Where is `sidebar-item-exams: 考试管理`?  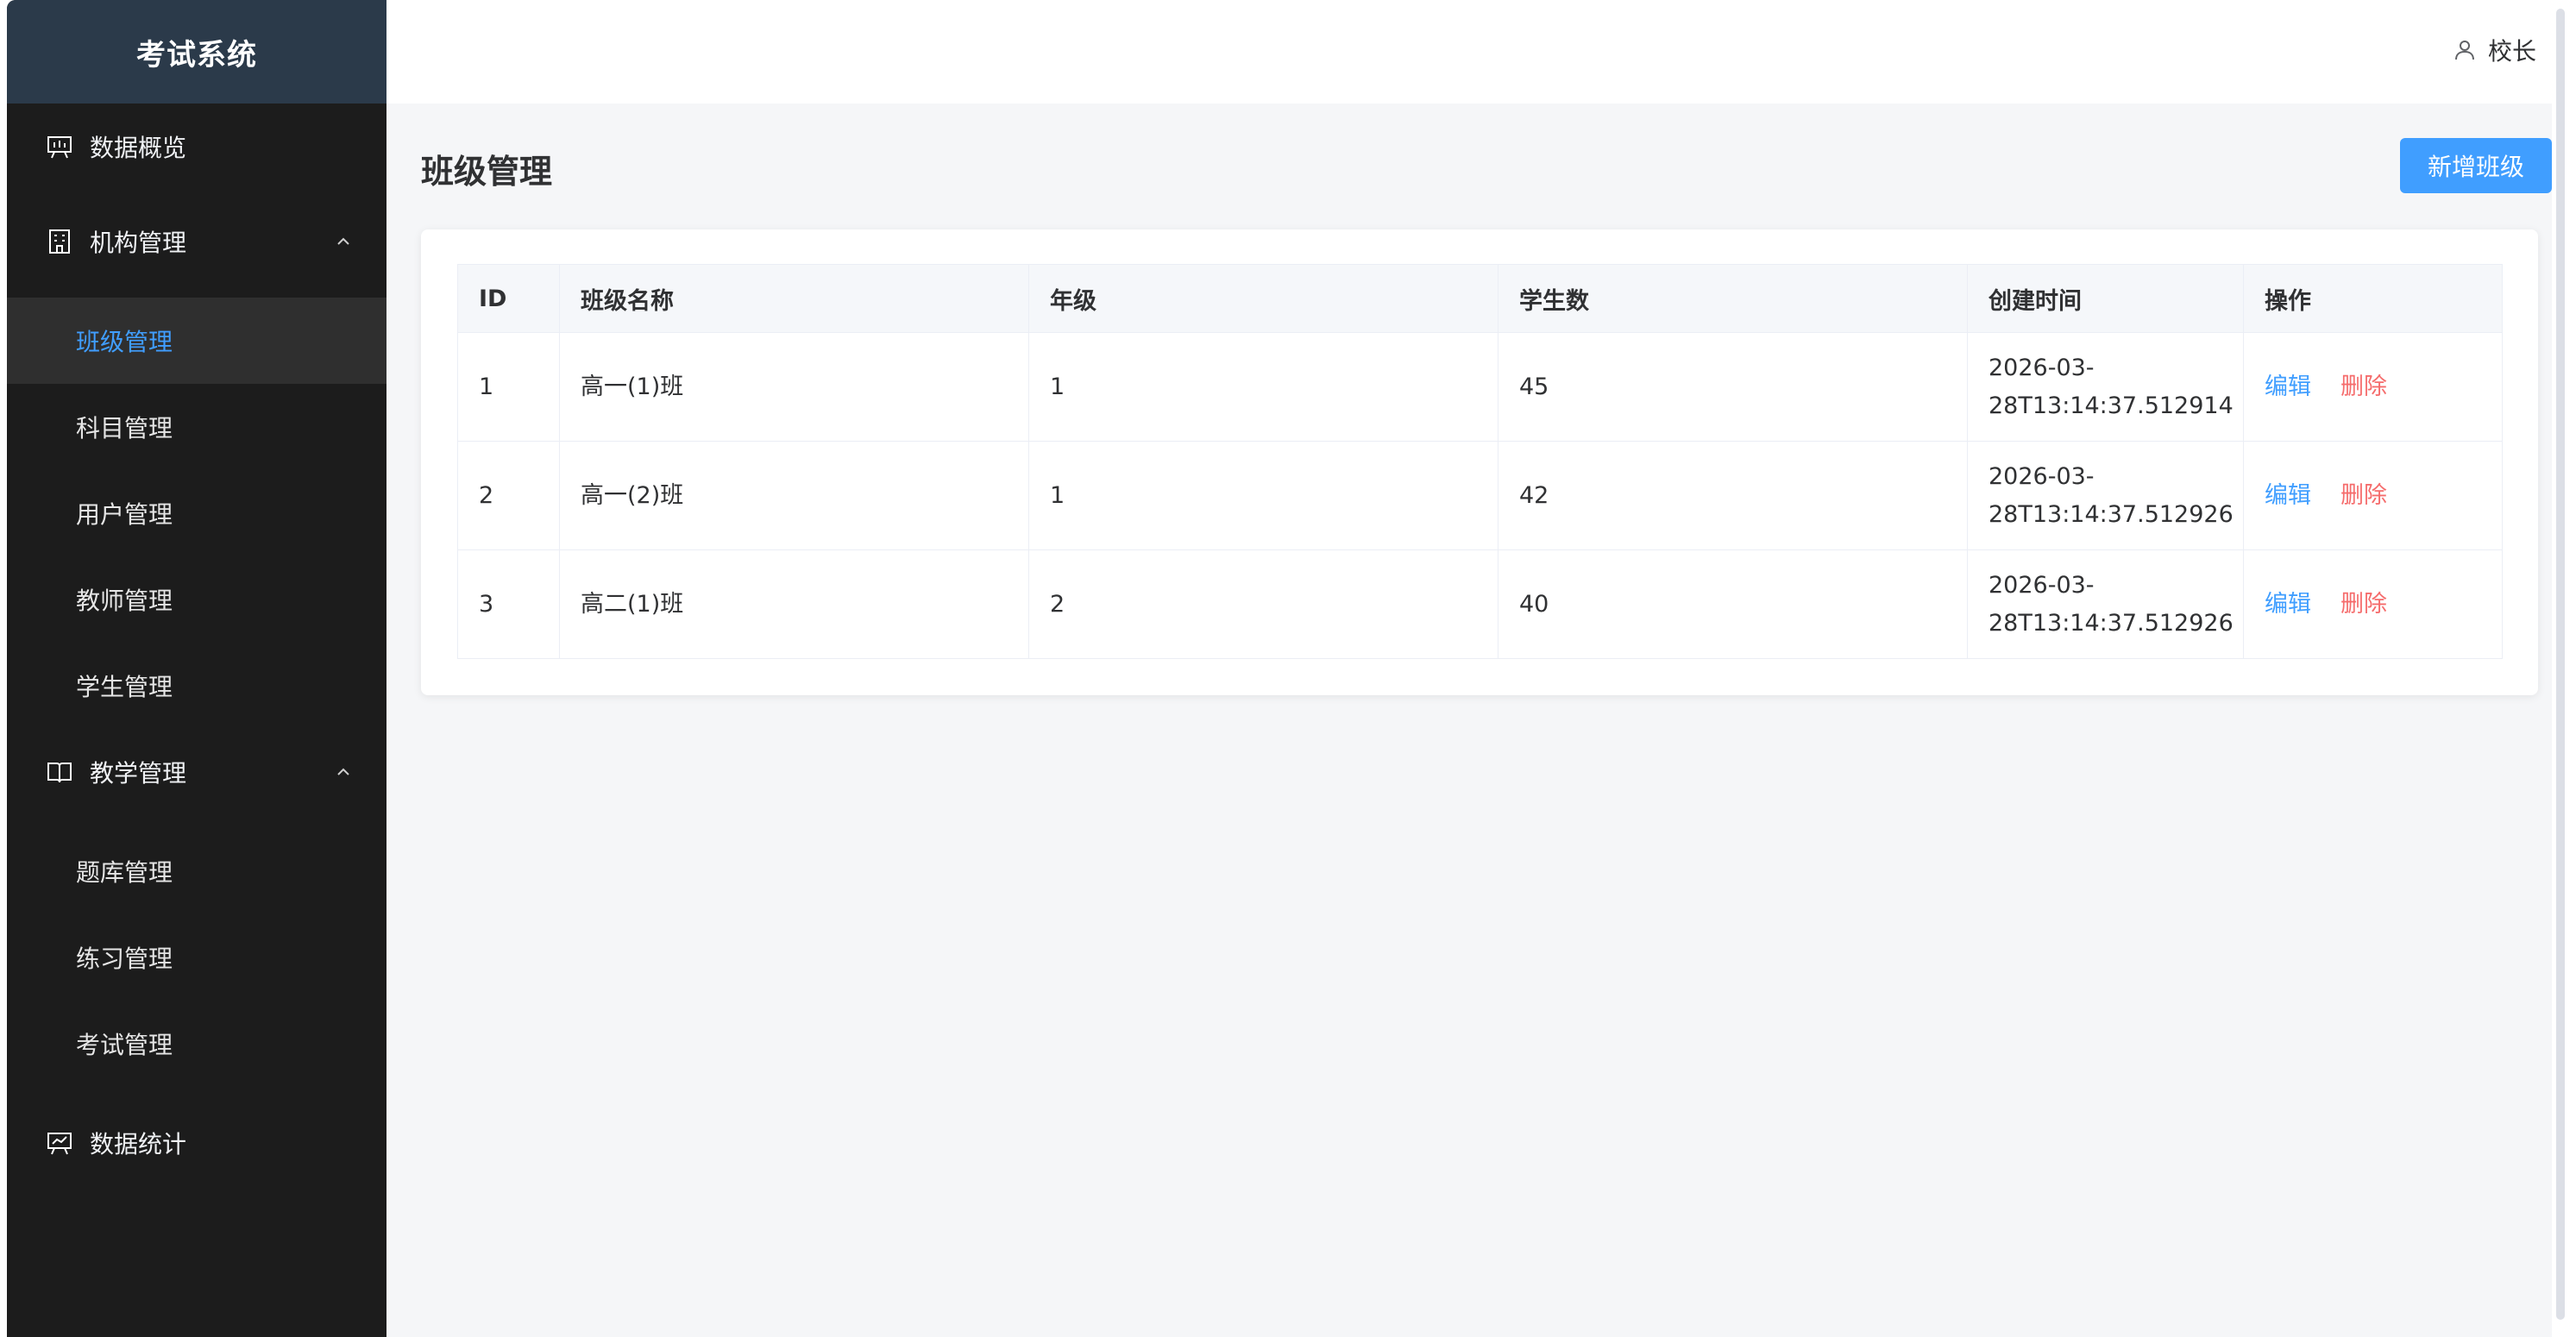
sidebar-item-exams: 考试管理 is located at coordinates (196, 1044).